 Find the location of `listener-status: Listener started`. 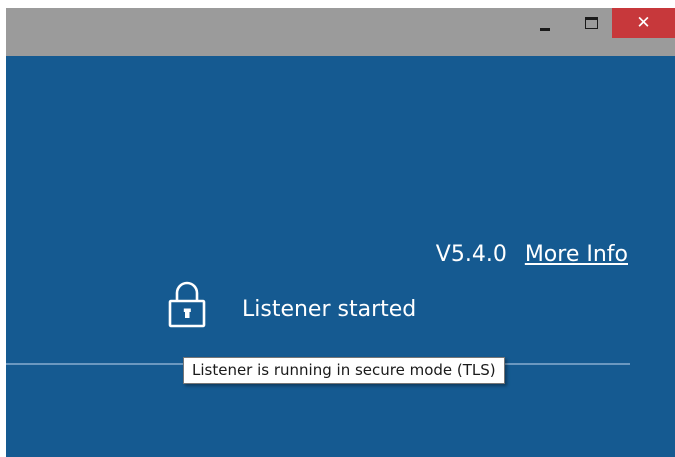

listener-status: Listener started is located at coordinates (292, 304).